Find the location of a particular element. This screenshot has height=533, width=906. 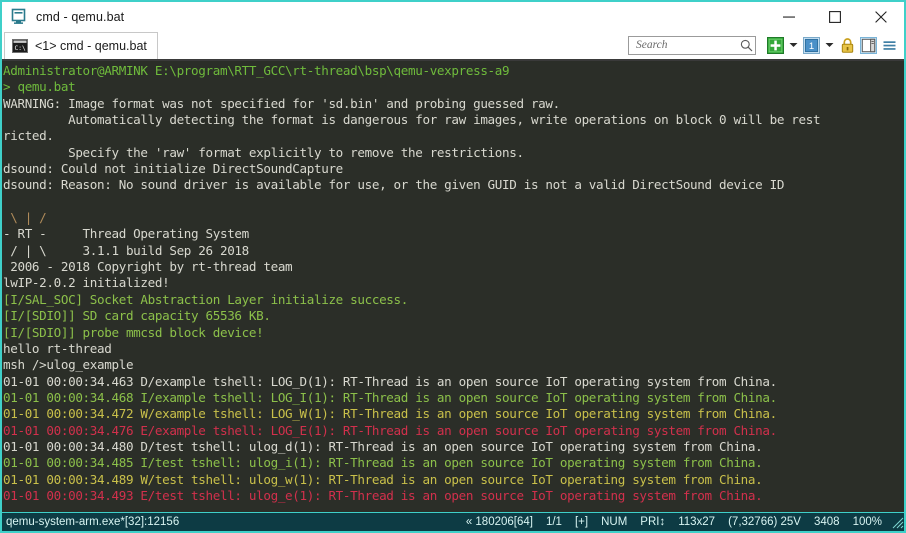

search-input is located at coordinates (687, 45).